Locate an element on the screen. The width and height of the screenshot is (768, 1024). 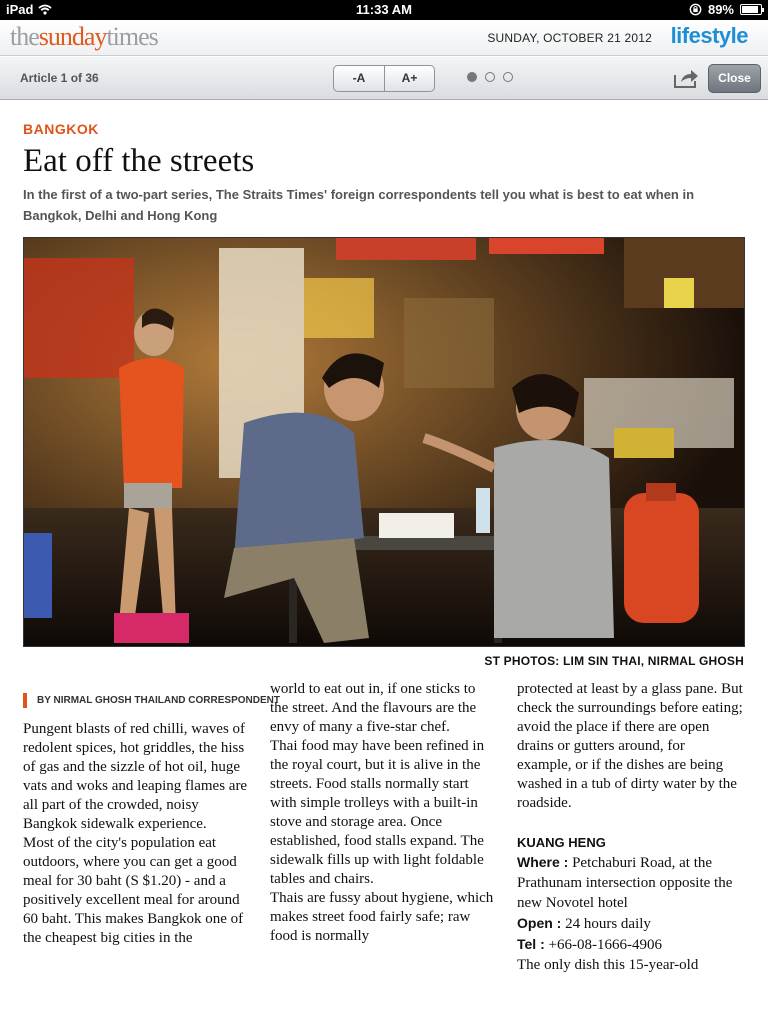
reader-toolbar: Article 1 of 36 -A A+ Close is located at coordinates (384, 78).